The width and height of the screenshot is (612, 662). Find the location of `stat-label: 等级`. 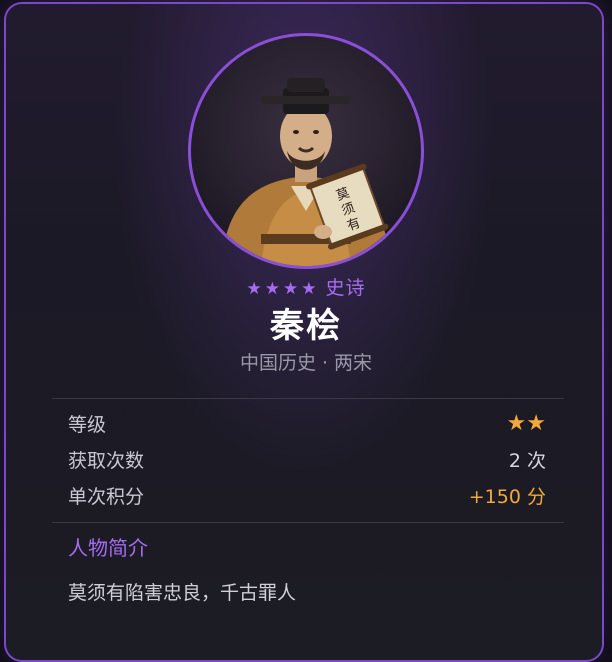

stat-label: 等级 is located at coordinates (87, 424).